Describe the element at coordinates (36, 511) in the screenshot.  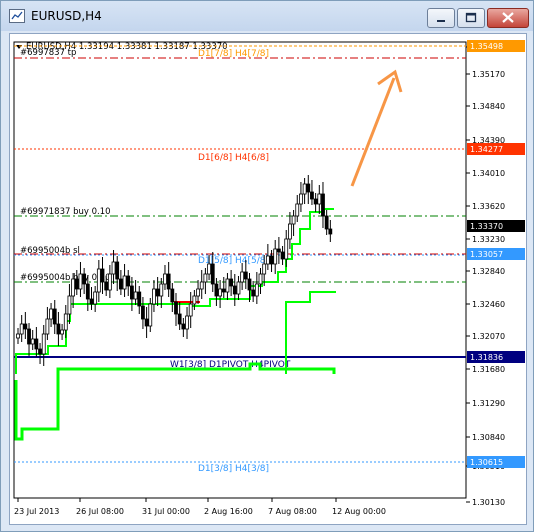
I see `time-tick-label: 23 Jul 2013` at that location.